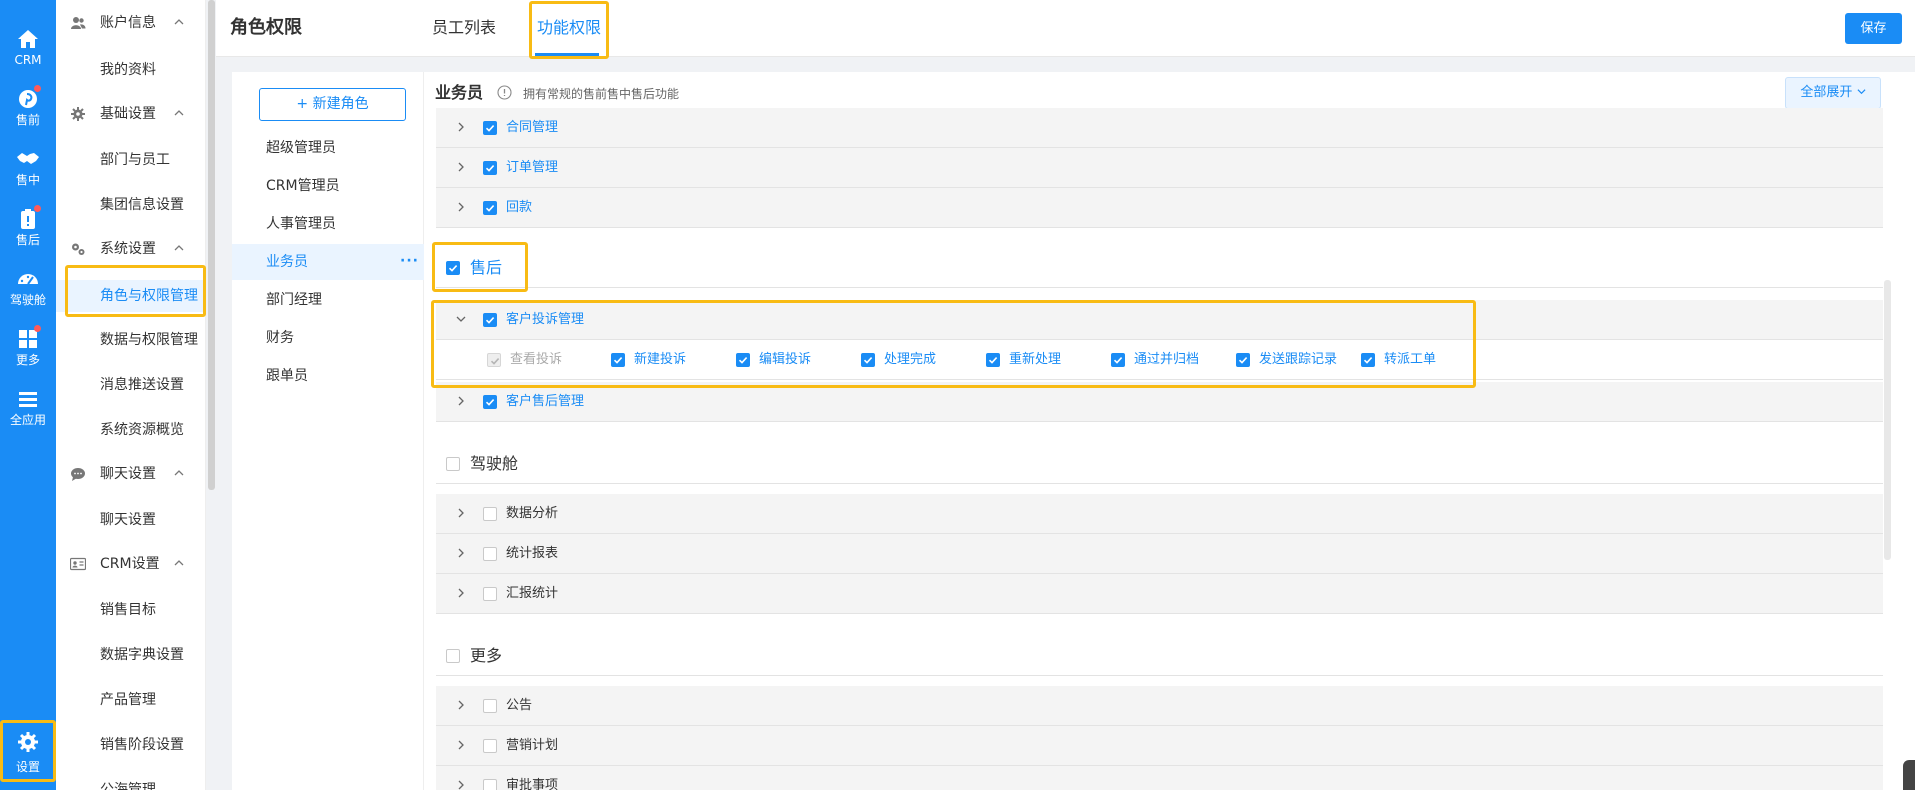 Image resolution: width=1915 pixels, height=790 pixels. Describe the element at coordinates (142, 655) in the screenshot. I see `sidebar-item-label: 数据字典设置` at that location.